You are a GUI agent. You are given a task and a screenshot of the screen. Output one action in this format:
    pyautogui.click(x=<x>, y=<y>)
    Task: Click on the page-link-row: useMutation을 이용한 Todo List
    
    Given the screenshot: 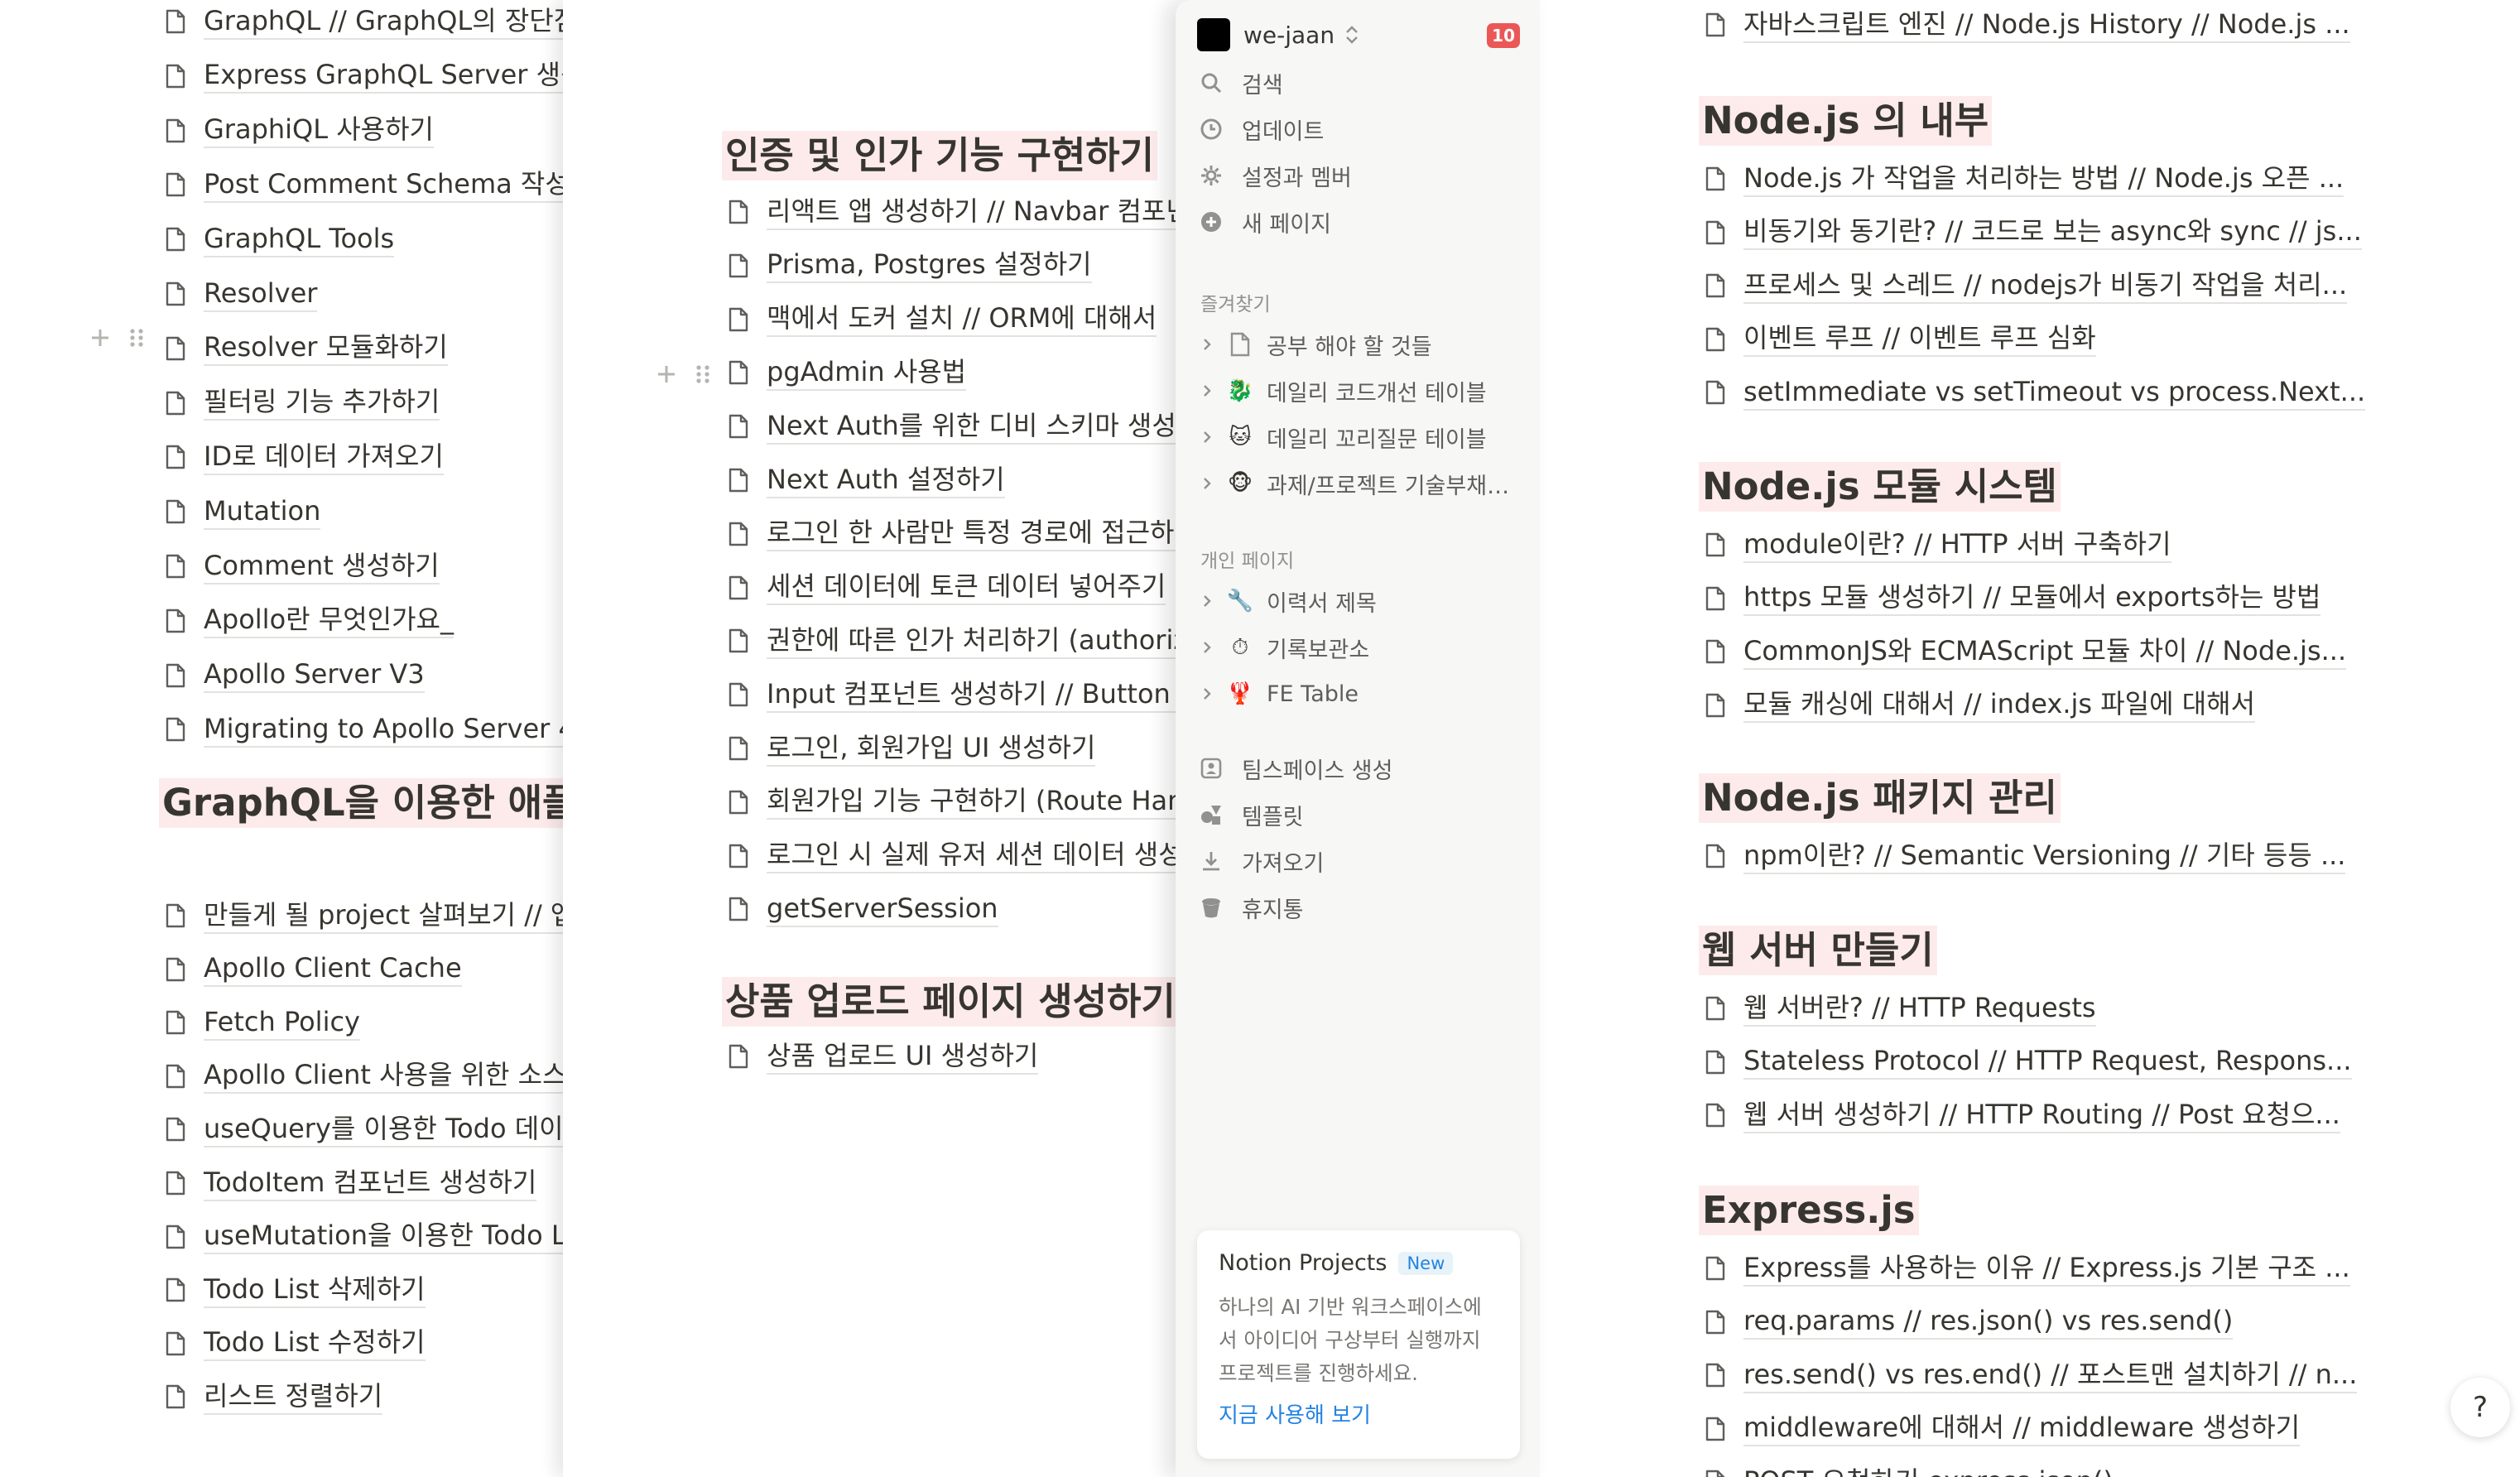 What is the action you would take?
    pyautogui.click(x=364, y=1236)
    